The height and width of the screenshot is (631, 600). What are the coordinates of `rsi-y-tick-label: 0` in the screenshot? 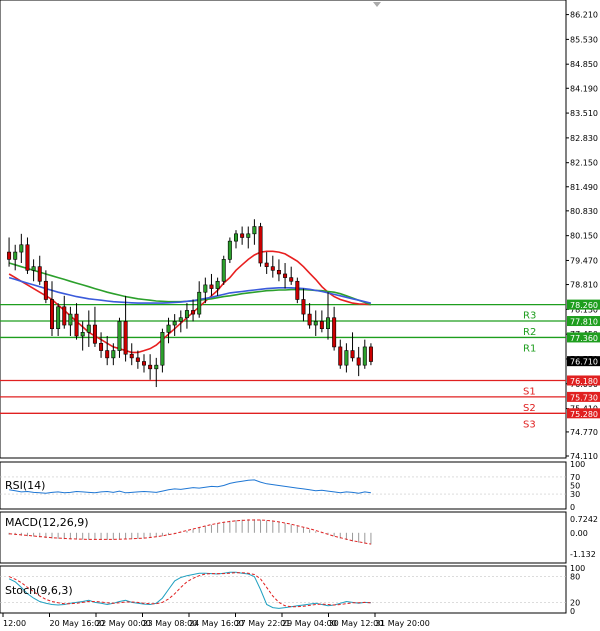 It's located at (572, 507).